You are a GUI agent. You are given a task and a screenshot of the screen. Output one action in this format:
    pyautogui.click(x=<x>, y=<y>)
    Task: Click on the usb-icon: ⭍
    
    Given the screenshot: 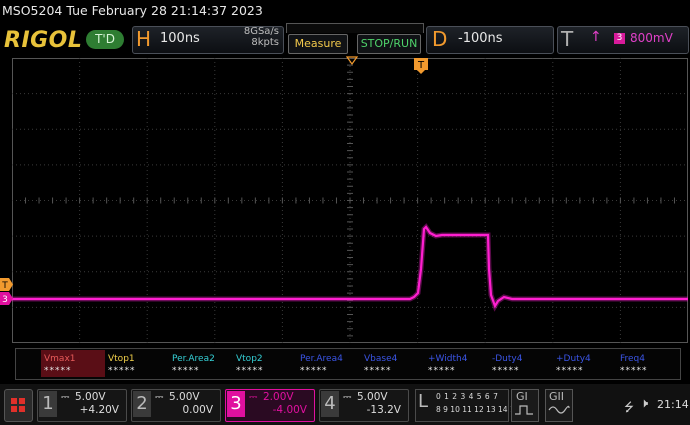 What is the action you would take?
    pyautogui.click(x=629, y=407)
    